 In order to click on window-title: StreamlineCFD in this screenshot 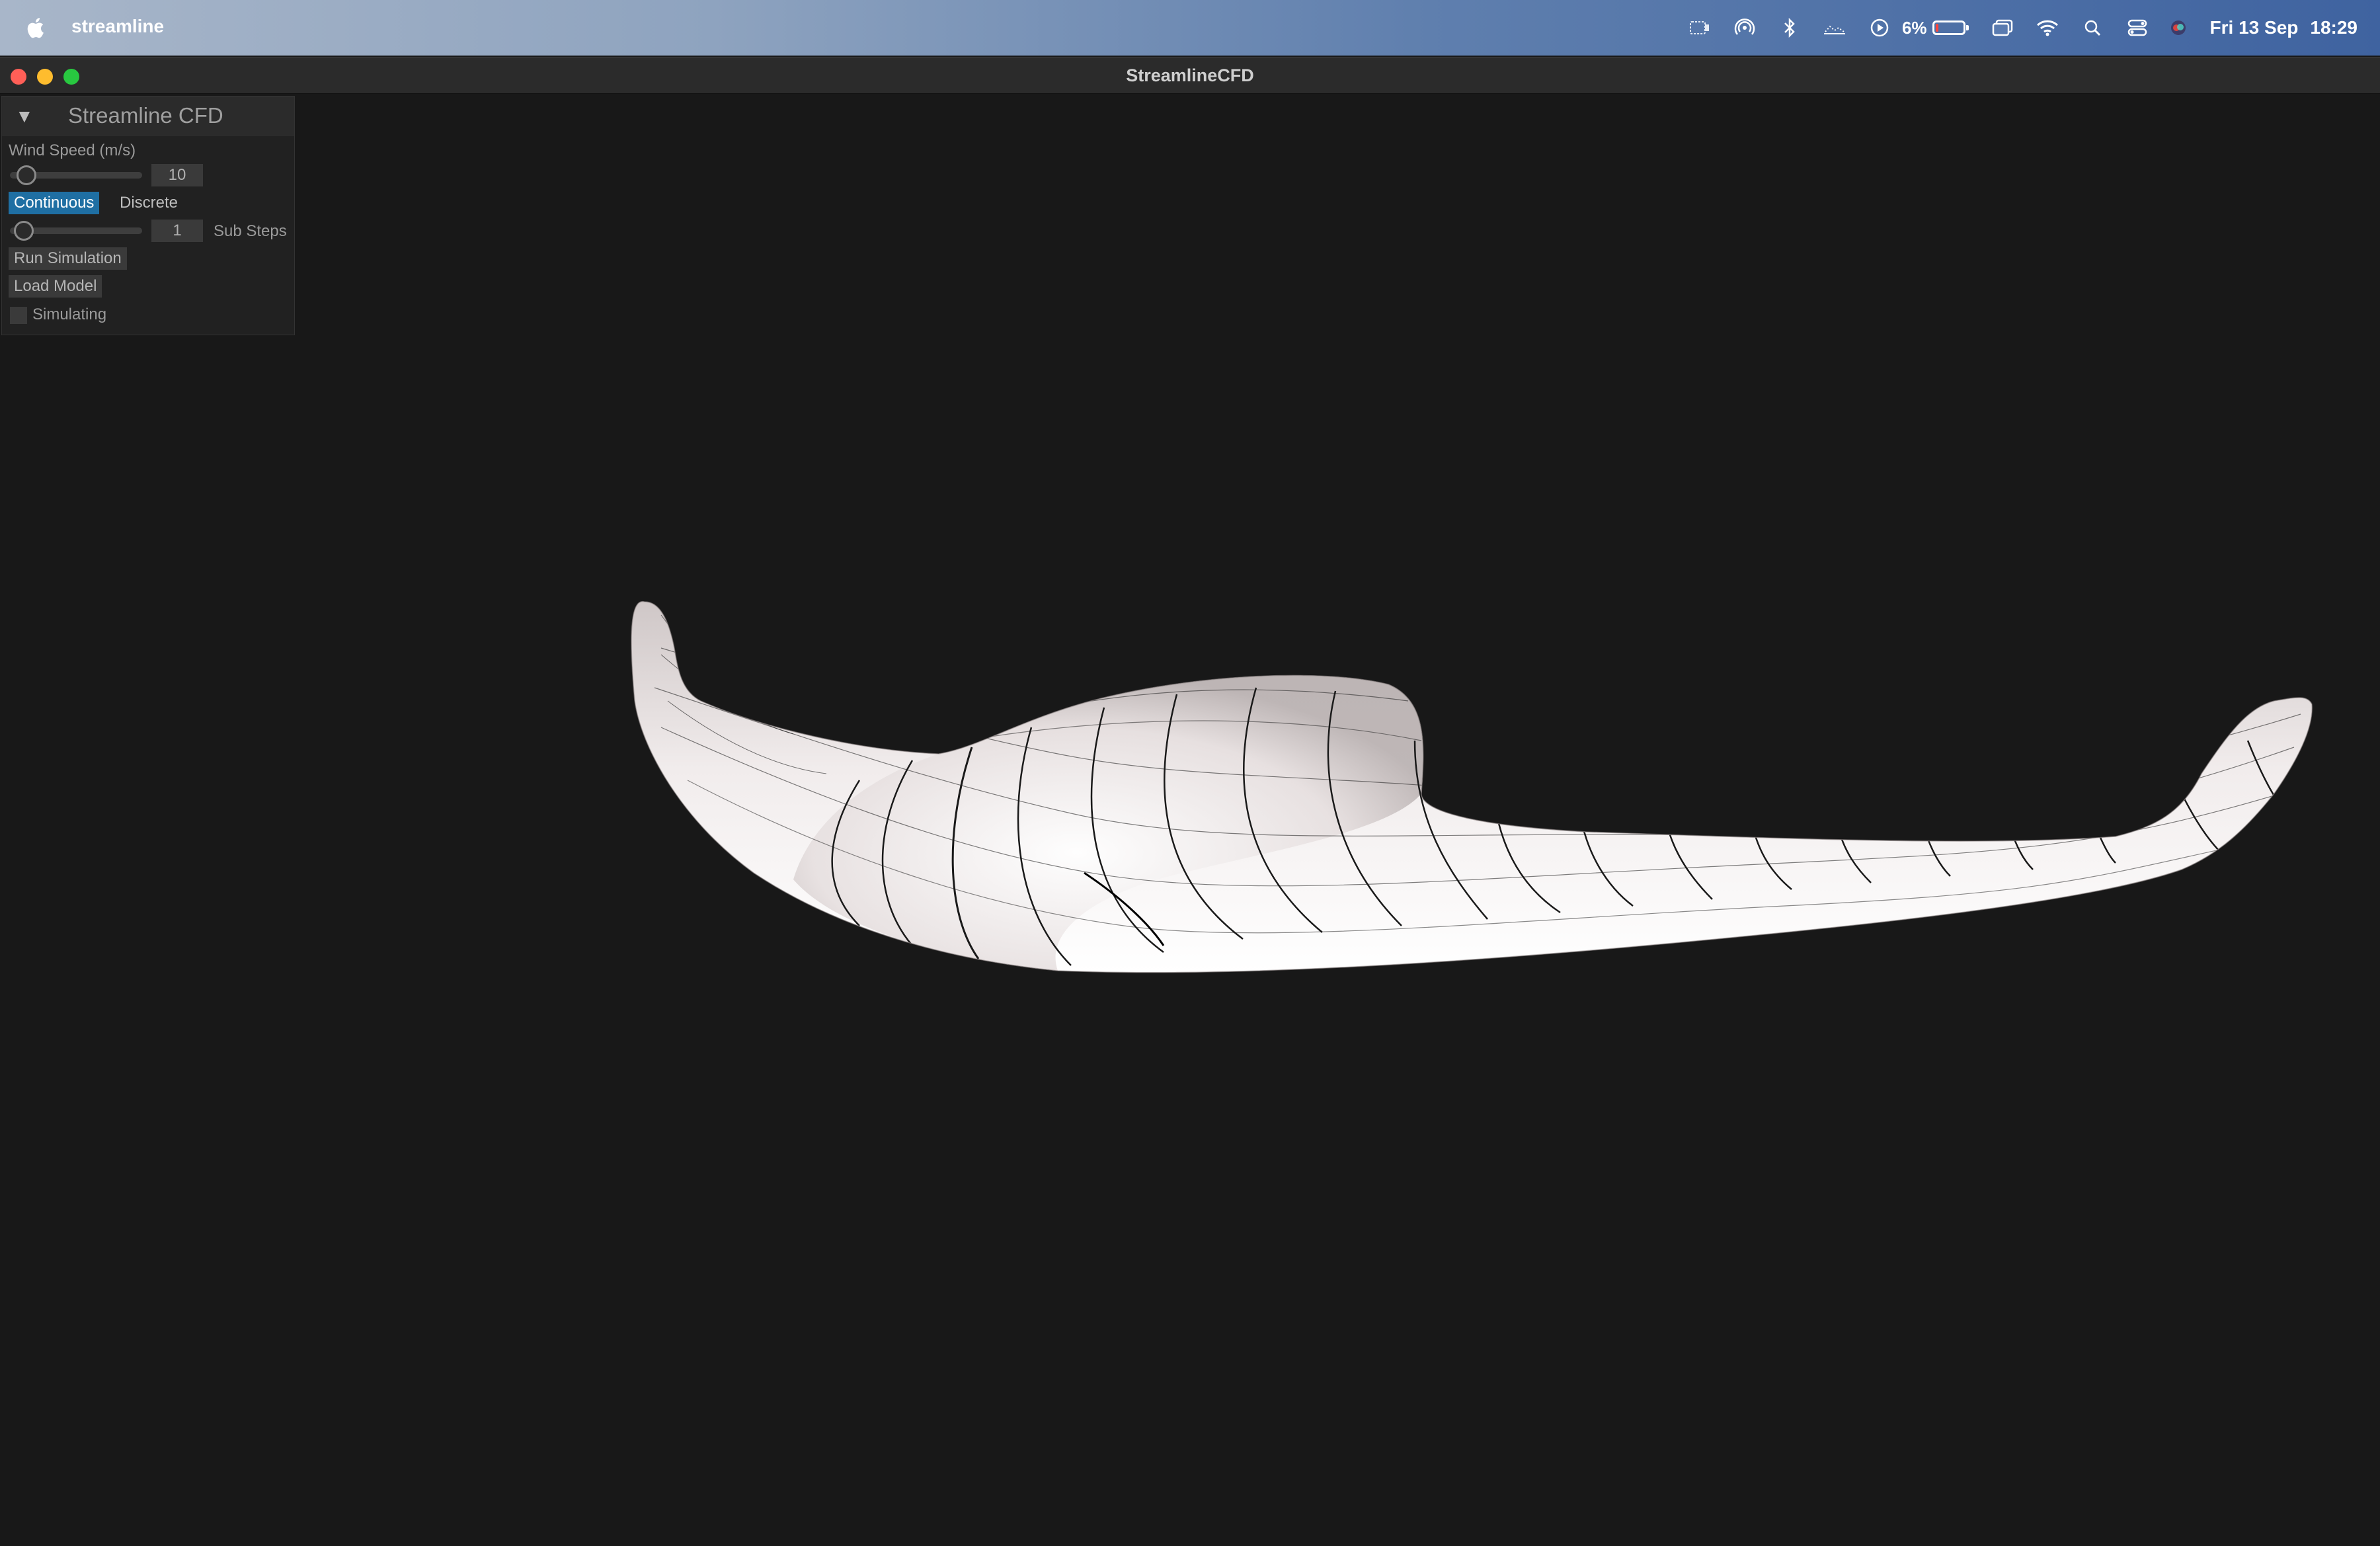, I will do `click(1190, 75)`.